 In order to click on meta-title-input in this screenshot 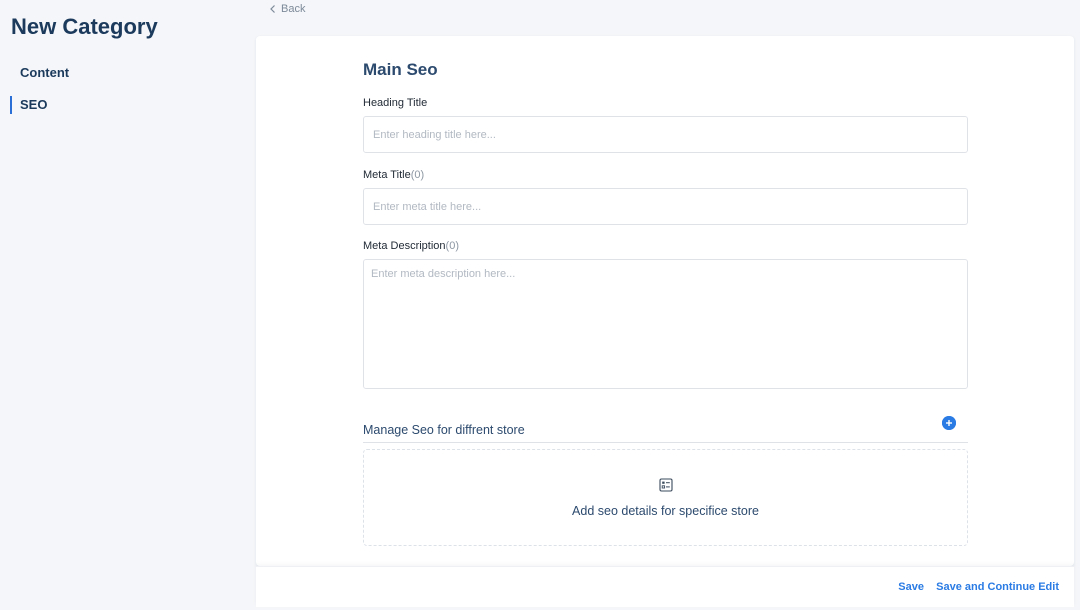, I will do `click(665, 206)`.